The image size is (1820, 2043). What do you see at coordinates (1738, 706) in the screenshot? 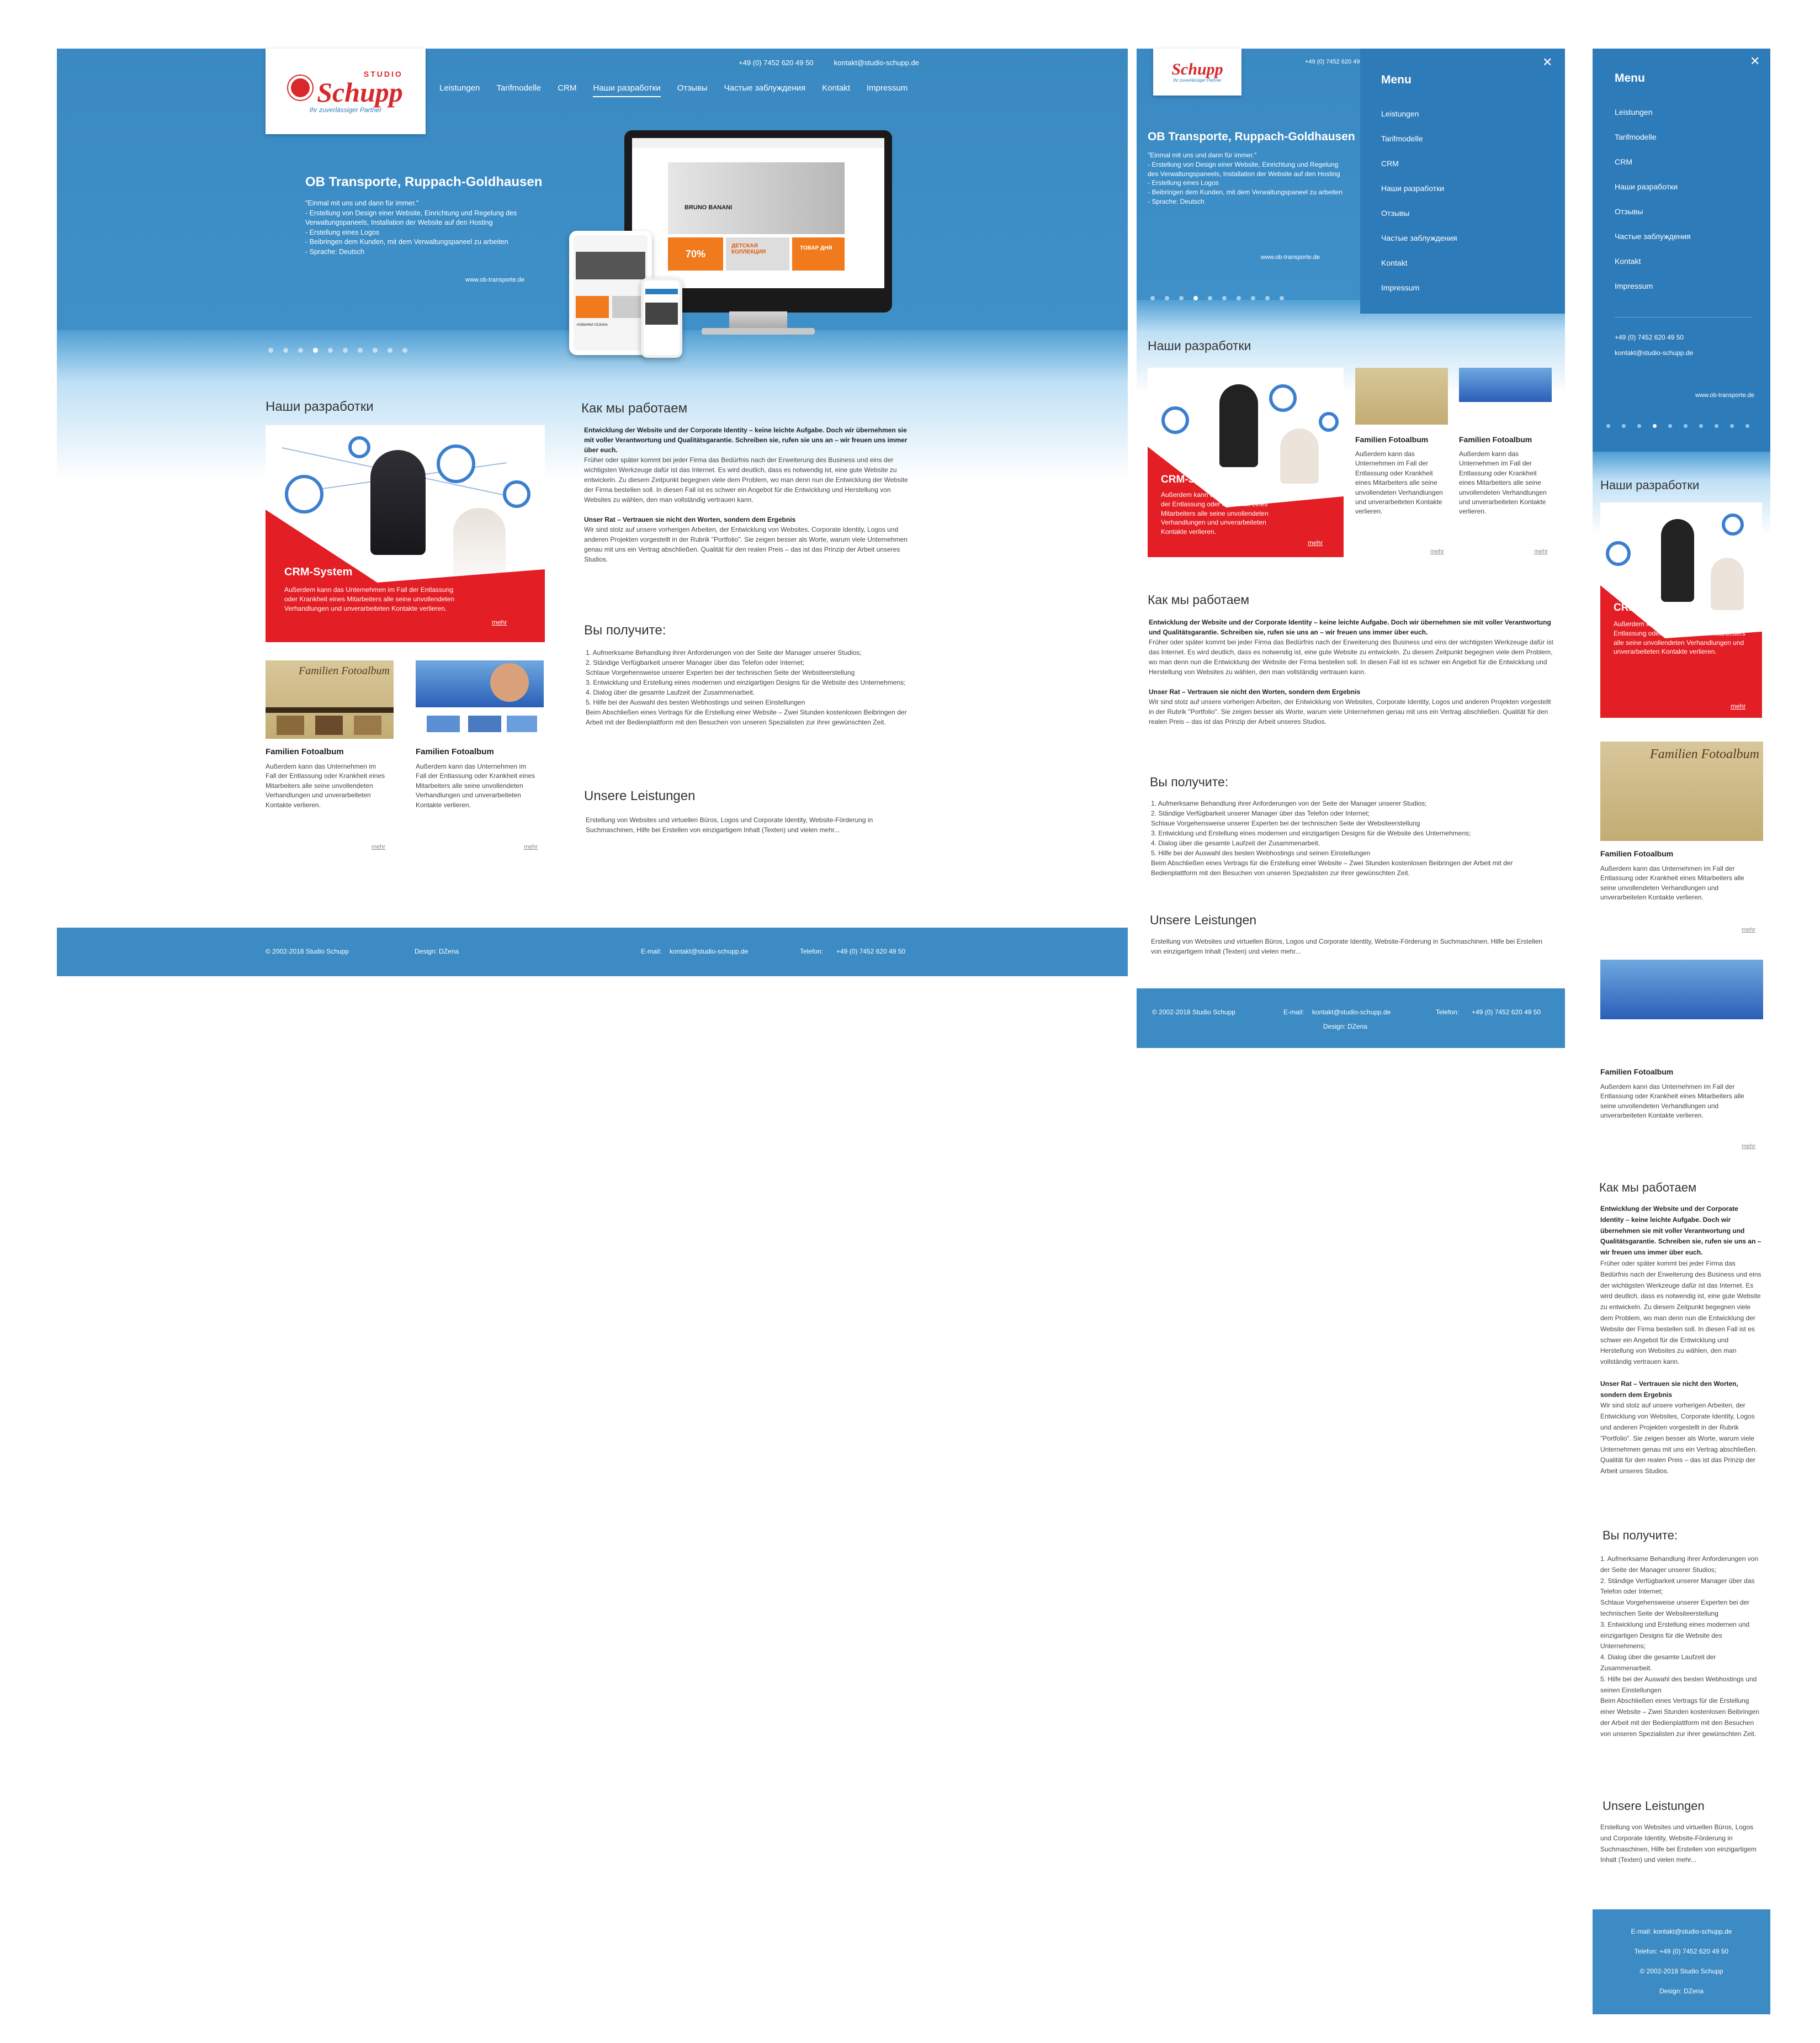
I see `mobile-crm-more: mehr` at bounding box center [1738, 706].